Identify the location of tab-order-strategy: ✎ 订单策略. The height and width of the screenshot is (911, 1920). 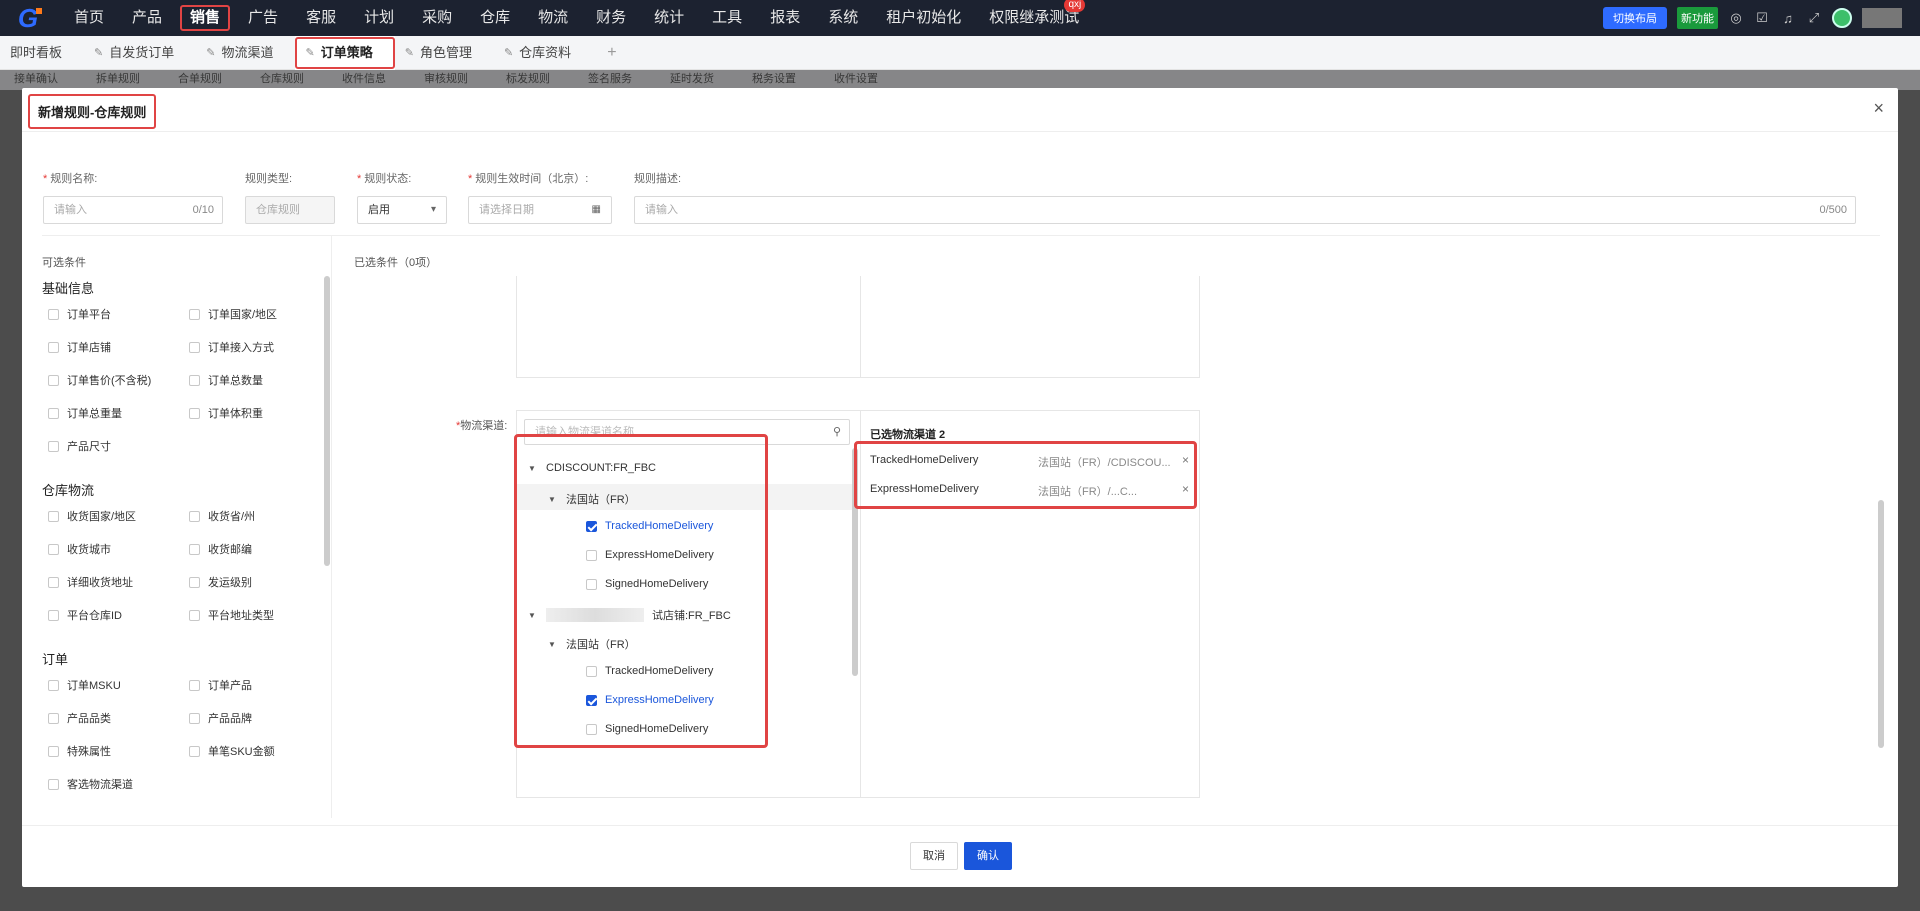
(345, 52).